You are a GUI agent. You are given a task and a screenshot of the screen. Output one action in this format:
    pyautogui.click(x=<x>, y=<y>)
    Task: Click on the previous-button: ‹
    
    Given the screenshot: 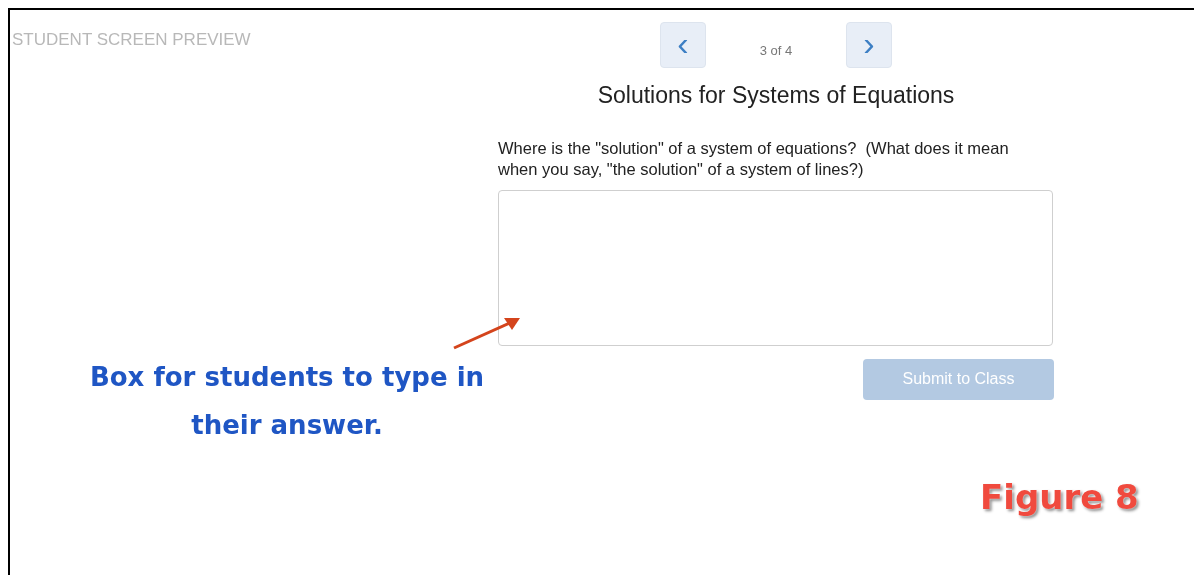 What is the action you would take?
    pyautogui.click(x=683, y=45)
    